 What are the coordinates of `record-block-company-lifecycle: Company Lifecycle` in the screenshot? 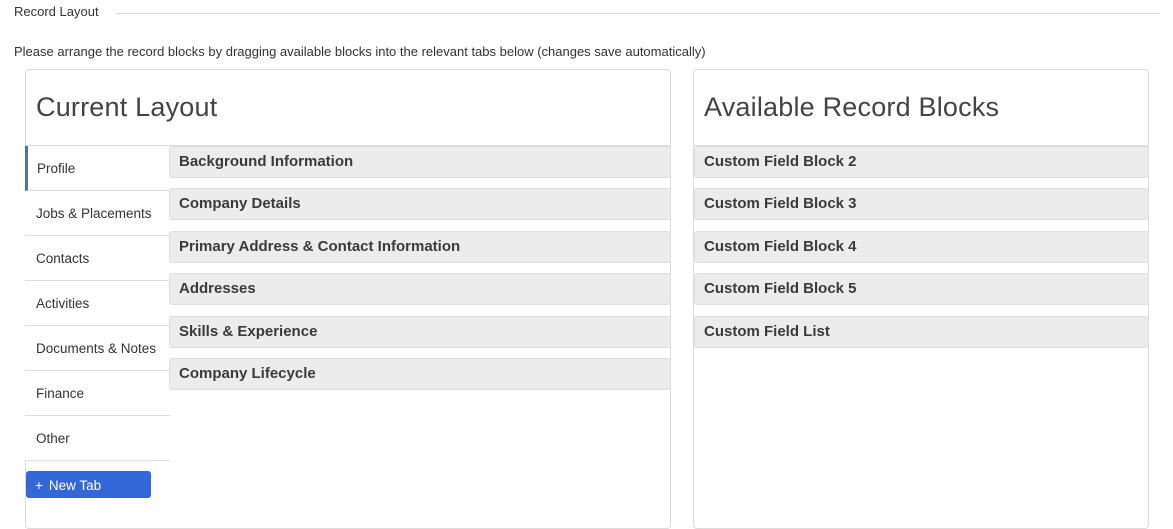 It's located at (420, 373).